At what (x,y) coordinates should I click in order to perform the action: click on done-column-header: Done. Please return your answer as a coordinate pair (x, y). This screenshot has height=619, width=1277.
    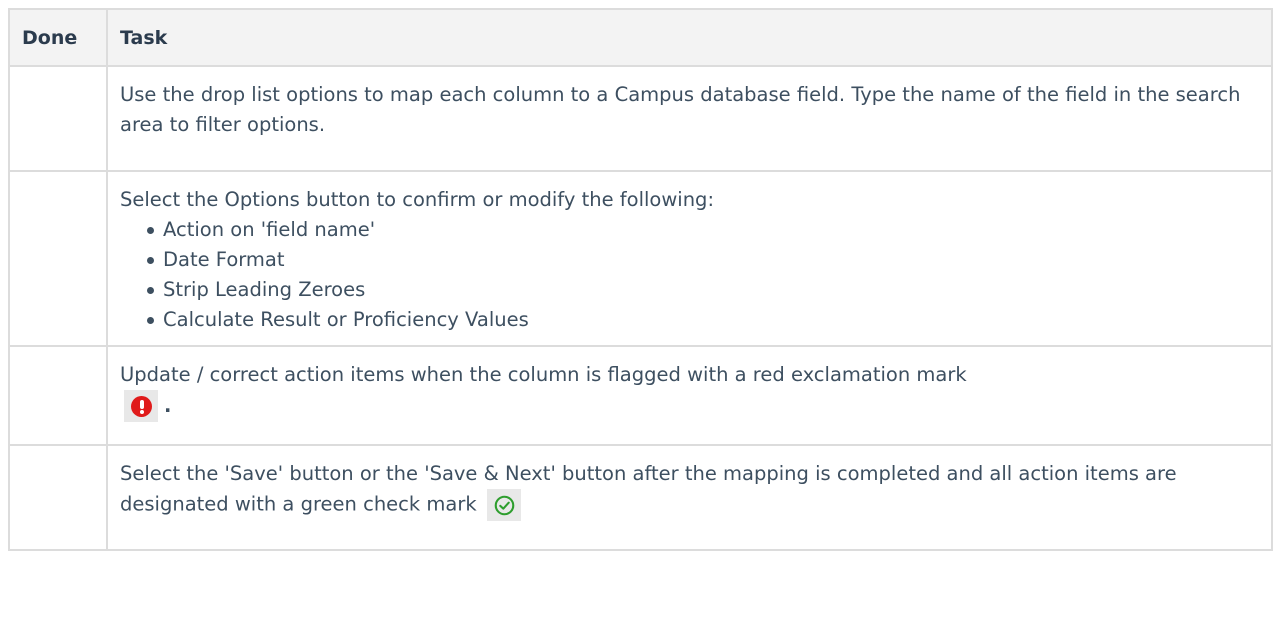
    Looking at the image, I should click on (58, 37).